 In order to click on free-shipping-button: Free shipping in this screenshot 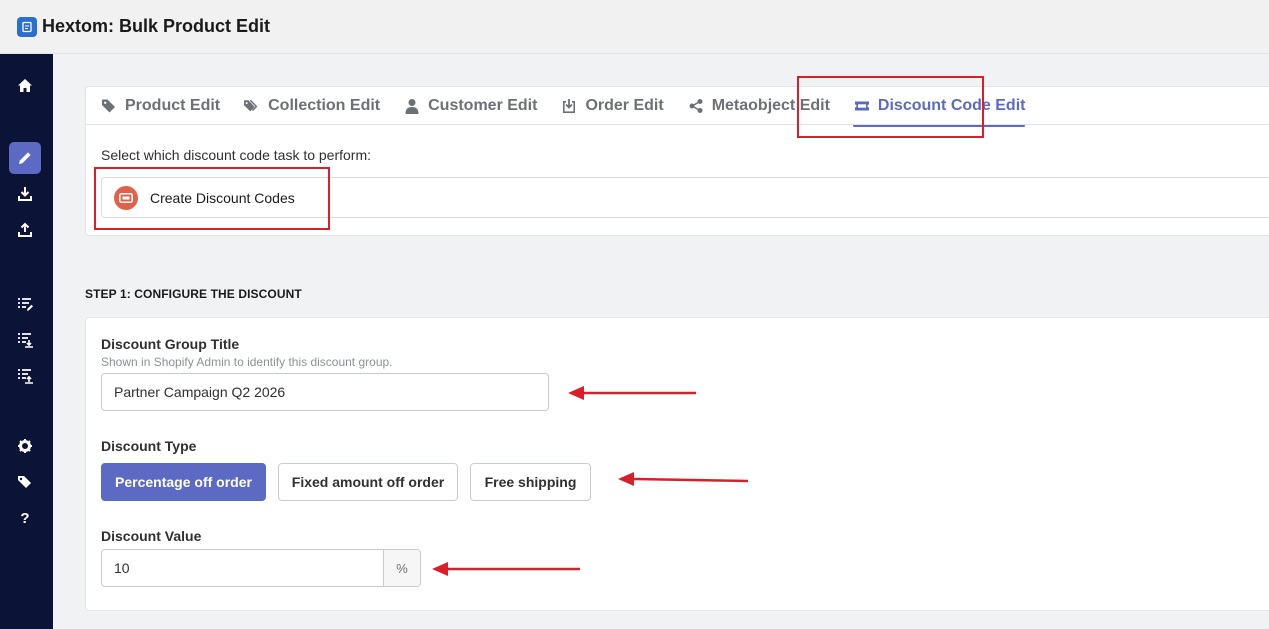, I will do `click(530, 482)`.